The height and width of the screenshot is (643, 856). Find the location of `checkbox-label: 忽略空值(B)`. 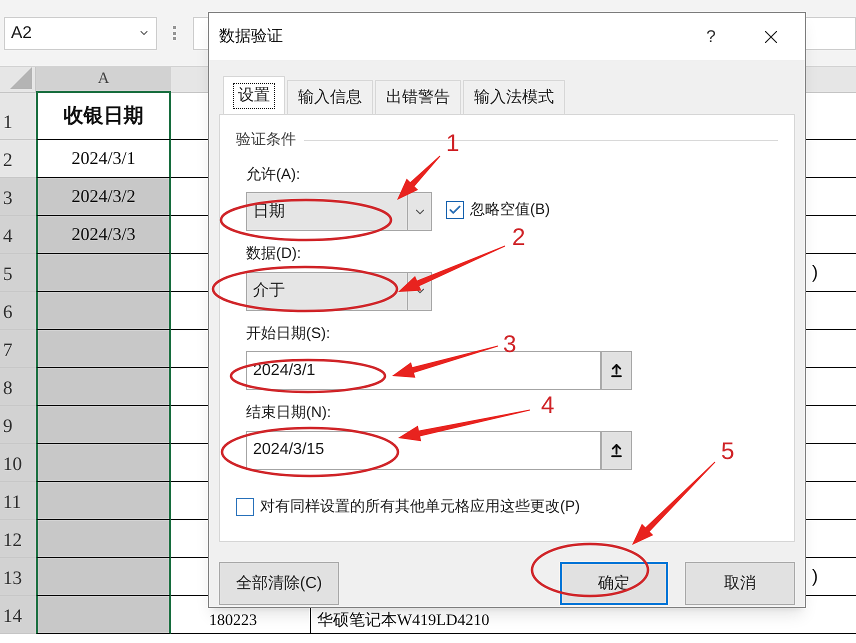

checkbox-label: 忽略空值(B) is located at coordinates (510, 210).